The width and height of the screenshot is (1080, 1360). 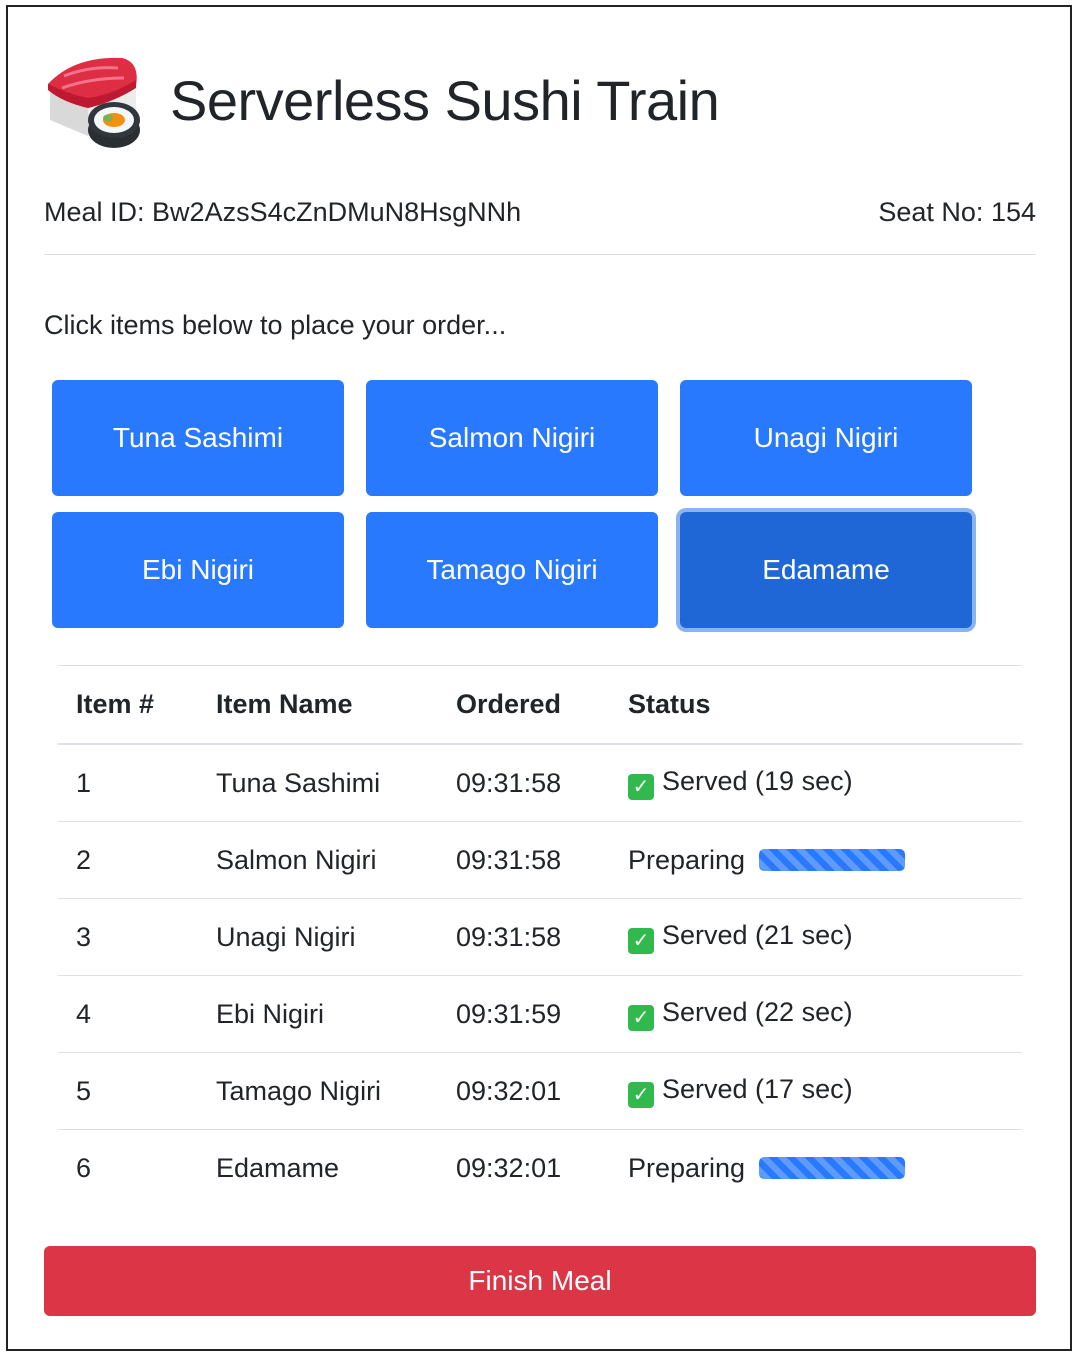 I want to click on table-row: 4 Ebi Nigiri 09:31:59 ✓ Served (22 sec), so click(x=540, y=1014).